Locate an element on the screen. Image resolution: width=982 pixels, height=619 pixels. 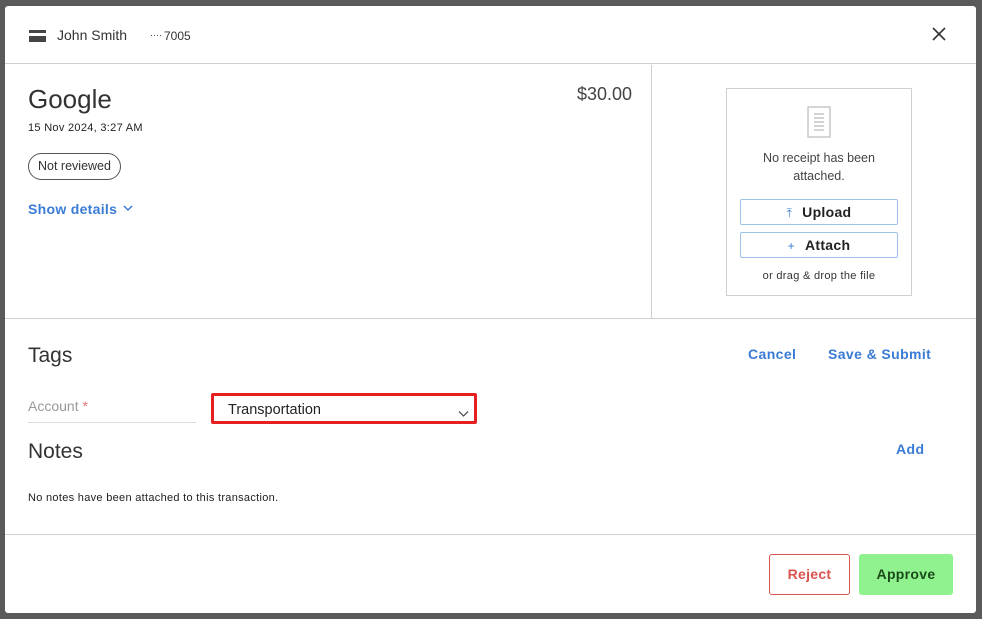
no-receipt-message: No receipt has been attached. is located at coordinates (819, 167).